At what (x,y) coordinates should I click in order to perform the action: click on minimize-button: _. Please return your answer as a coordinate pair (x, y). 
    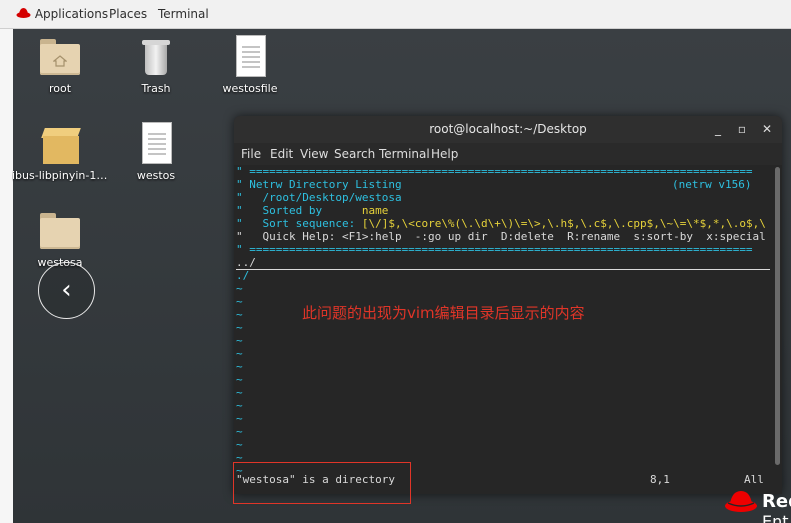
    Looking at the image, I should click on (718, 129).